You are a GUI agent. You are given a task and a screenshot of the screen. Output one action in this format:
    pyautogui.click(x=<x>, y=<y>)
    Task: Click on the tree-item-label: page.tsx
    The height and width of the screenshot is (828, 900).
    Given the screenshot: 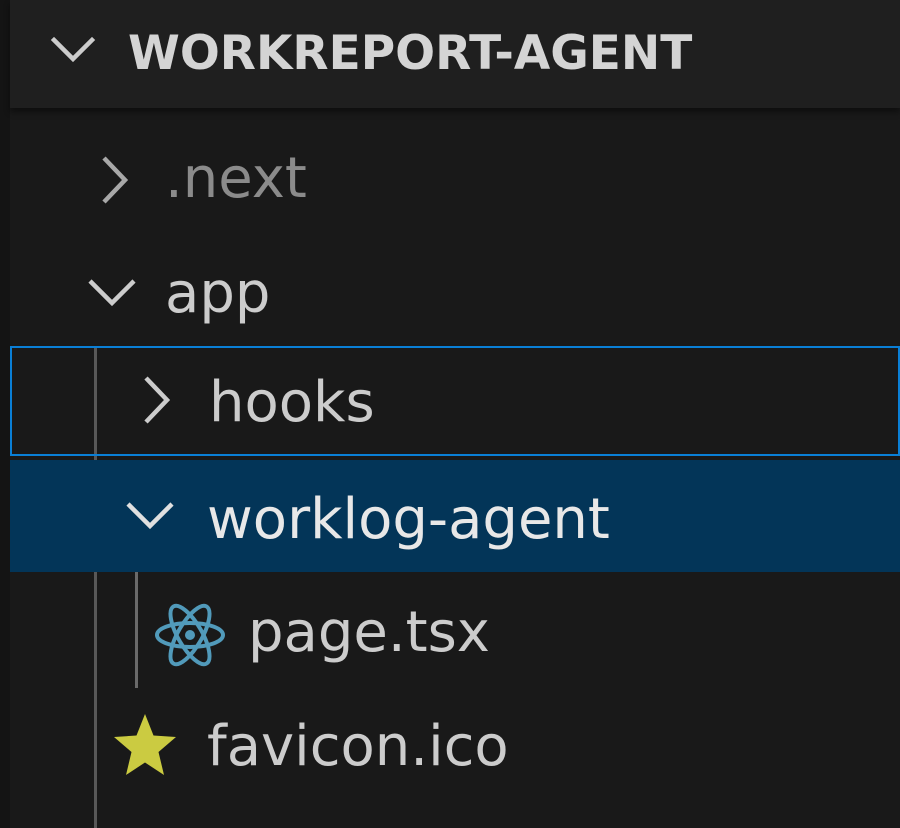 What is the action you would take?
    pyautogui.click(x=369, y=632)
    